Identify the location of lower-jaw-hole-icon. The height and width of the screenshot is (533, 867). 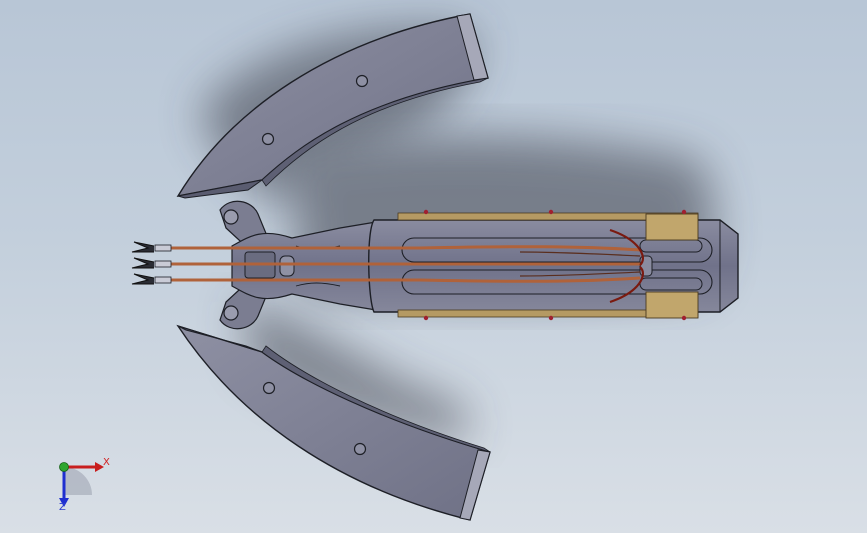
(360, 449).